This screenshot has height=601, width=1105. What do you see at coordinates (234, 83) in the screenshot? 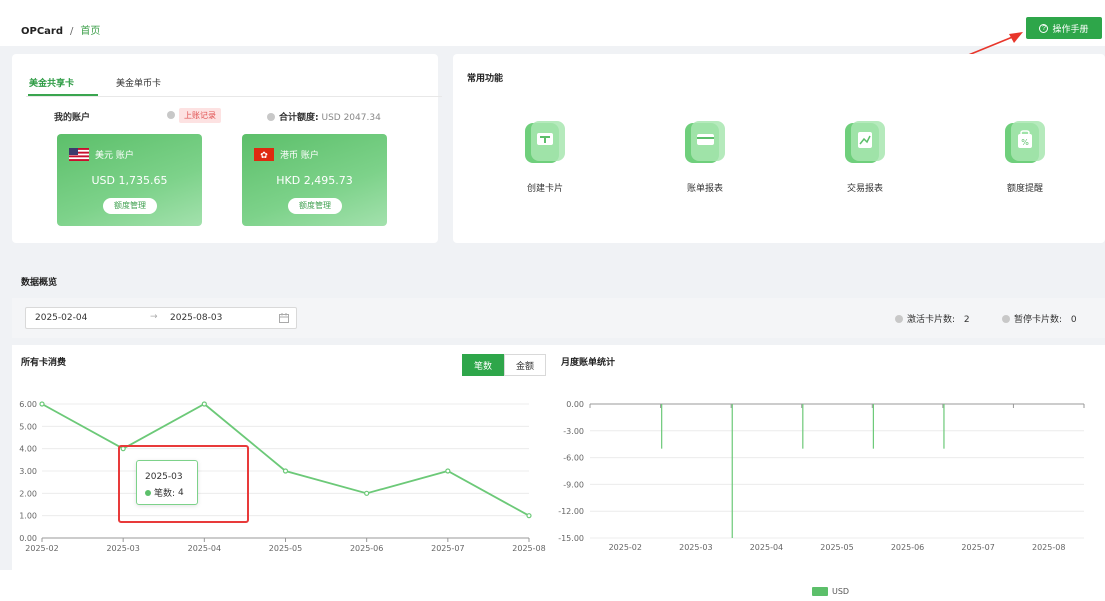
I see `account-tabs: 美金共享卡 美金单币卡` at bounding box center [234, 83].